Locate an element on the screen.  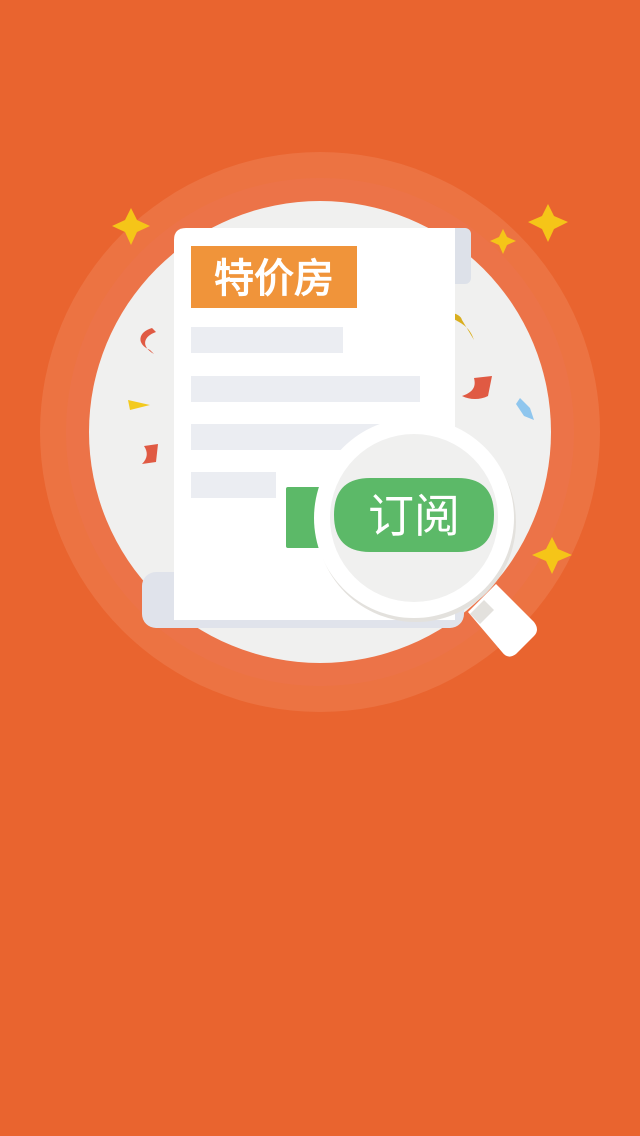
subscribe-button: 订阅 is located at coordinates (414, 515).